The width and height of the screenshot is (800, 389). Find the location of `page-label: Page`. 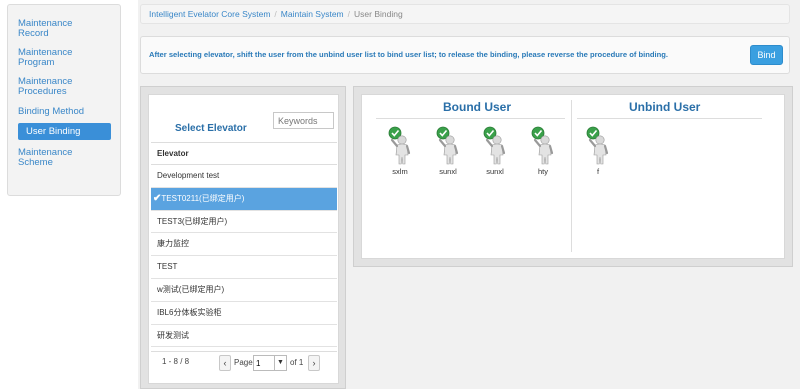

page-label: Page is located at coordinates (243, 362).